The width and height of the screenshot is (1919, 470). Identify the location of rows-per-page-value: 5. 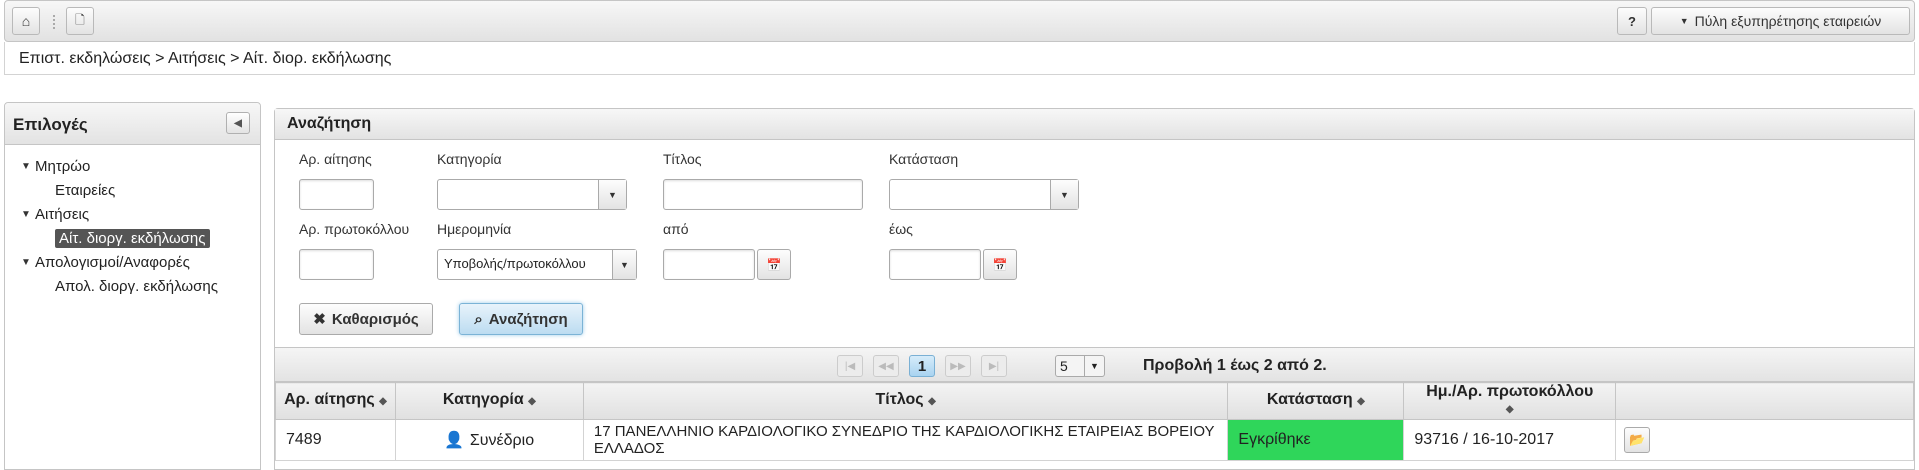
(1064, 366).